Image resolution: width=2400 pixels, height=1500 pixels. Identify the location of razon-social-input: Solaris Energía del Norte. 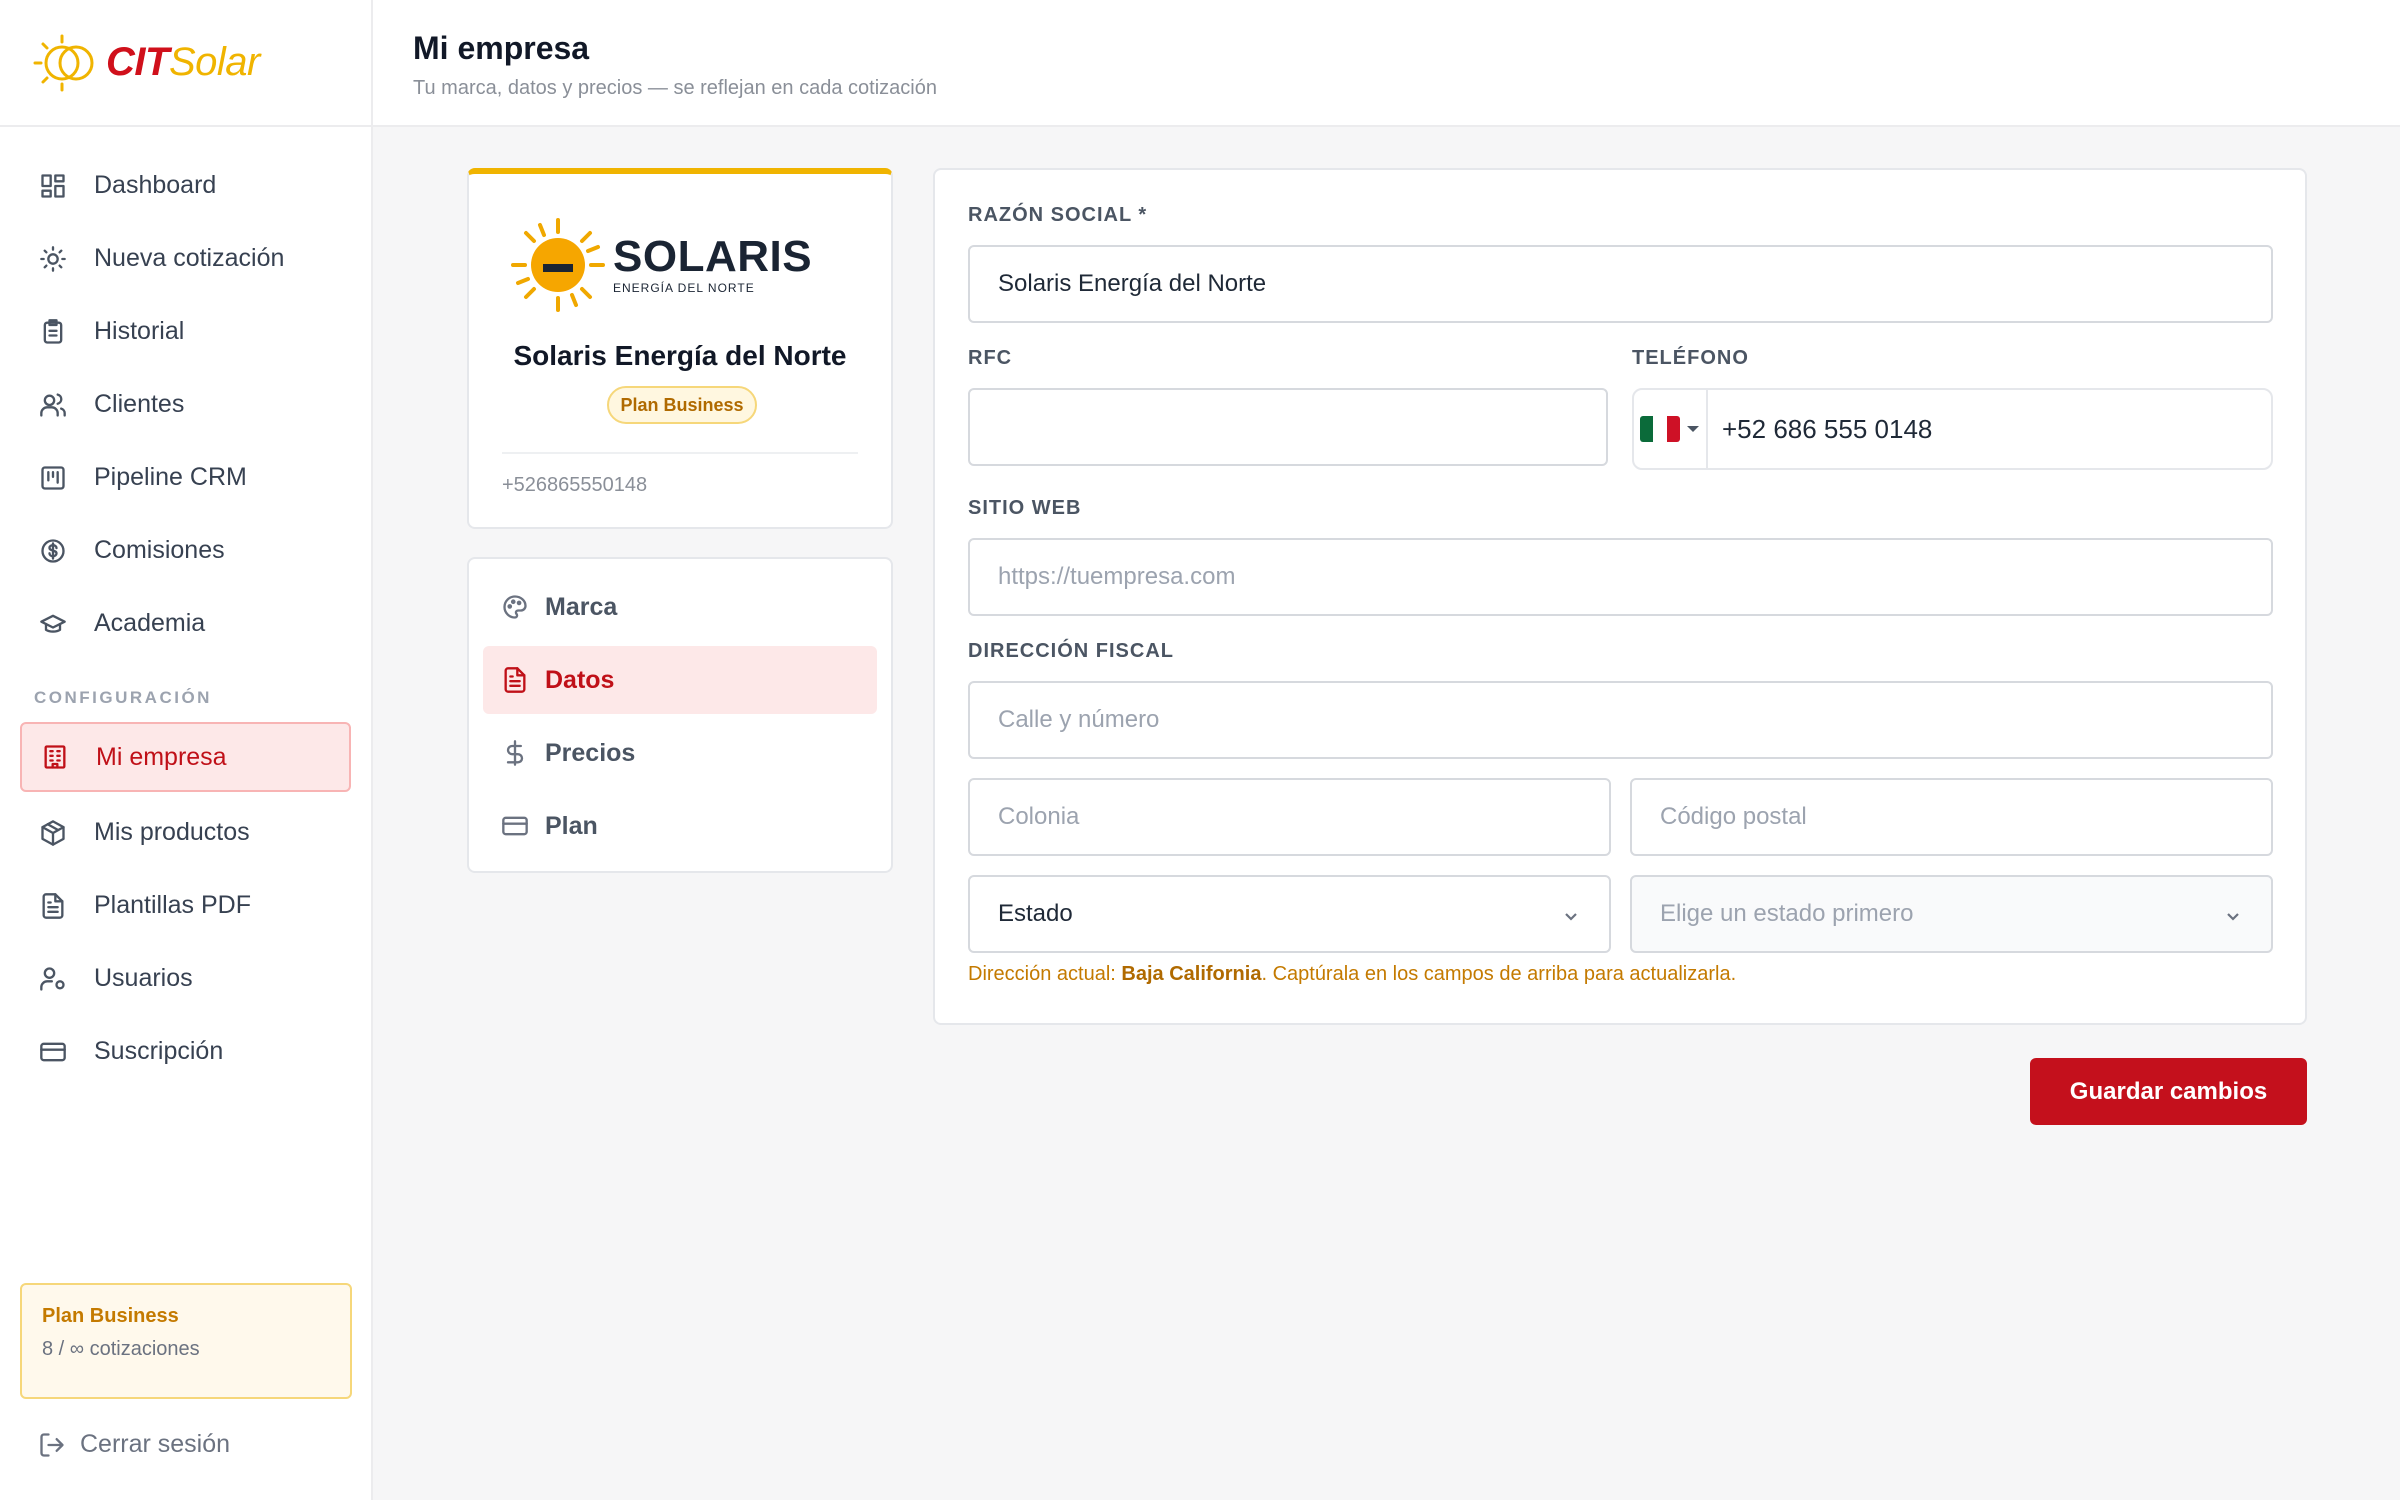
(1620, 284).